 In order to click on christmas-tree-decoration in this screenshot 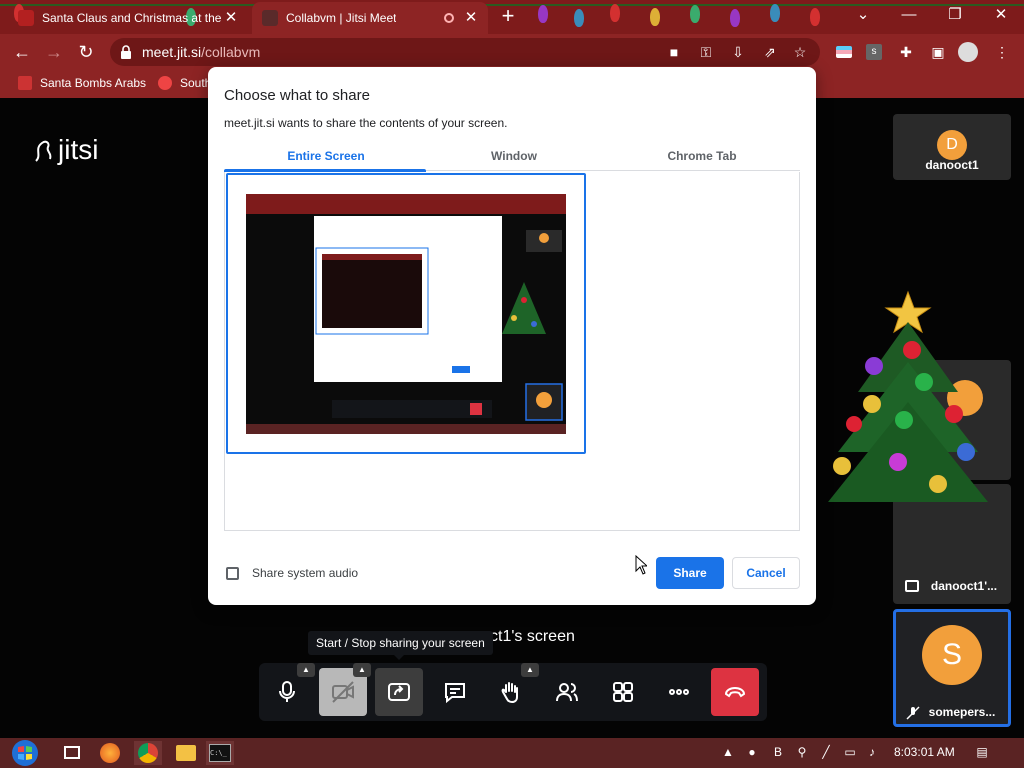, I will do `click(908, 396)`.